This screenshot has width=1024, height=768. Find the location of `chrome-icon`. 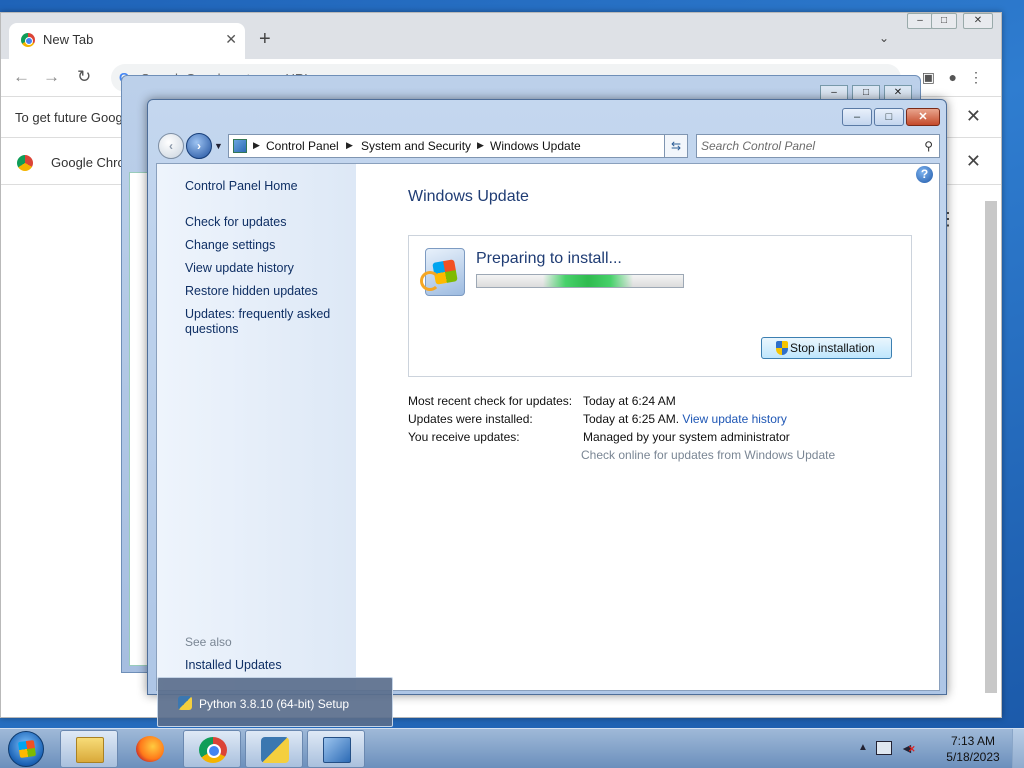

chrome-icon is located at coordinates (213, 750).